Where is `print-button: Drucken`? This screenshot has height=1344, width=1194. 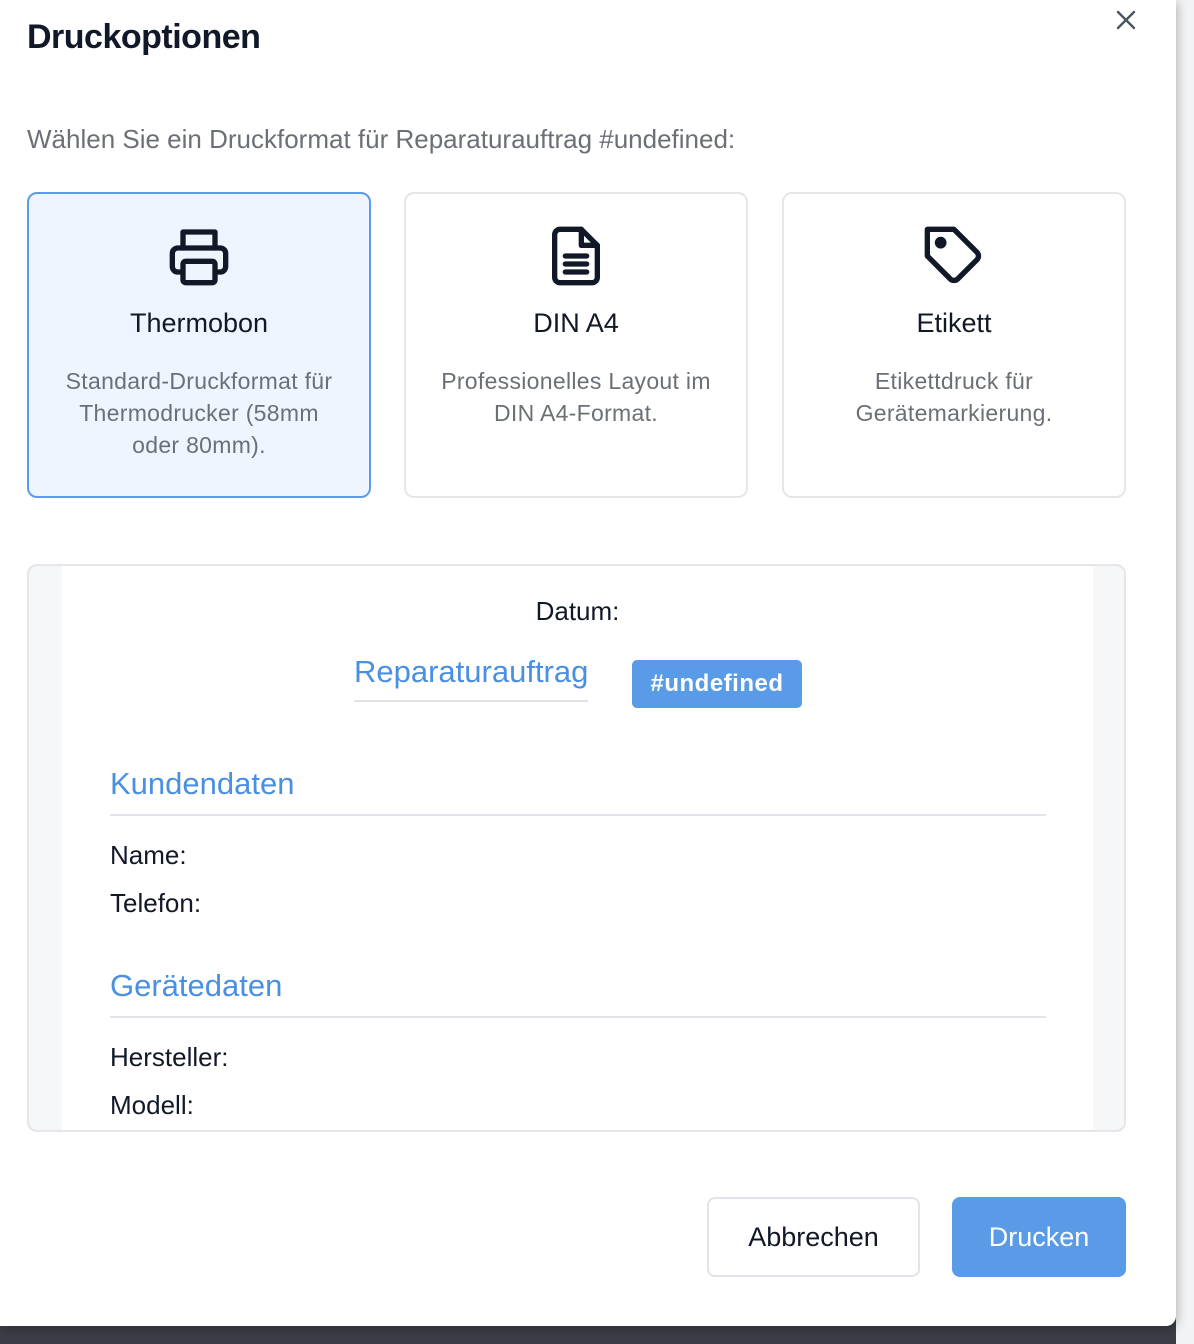
print-button: Drucken is located at coordinates (1039, 1237).